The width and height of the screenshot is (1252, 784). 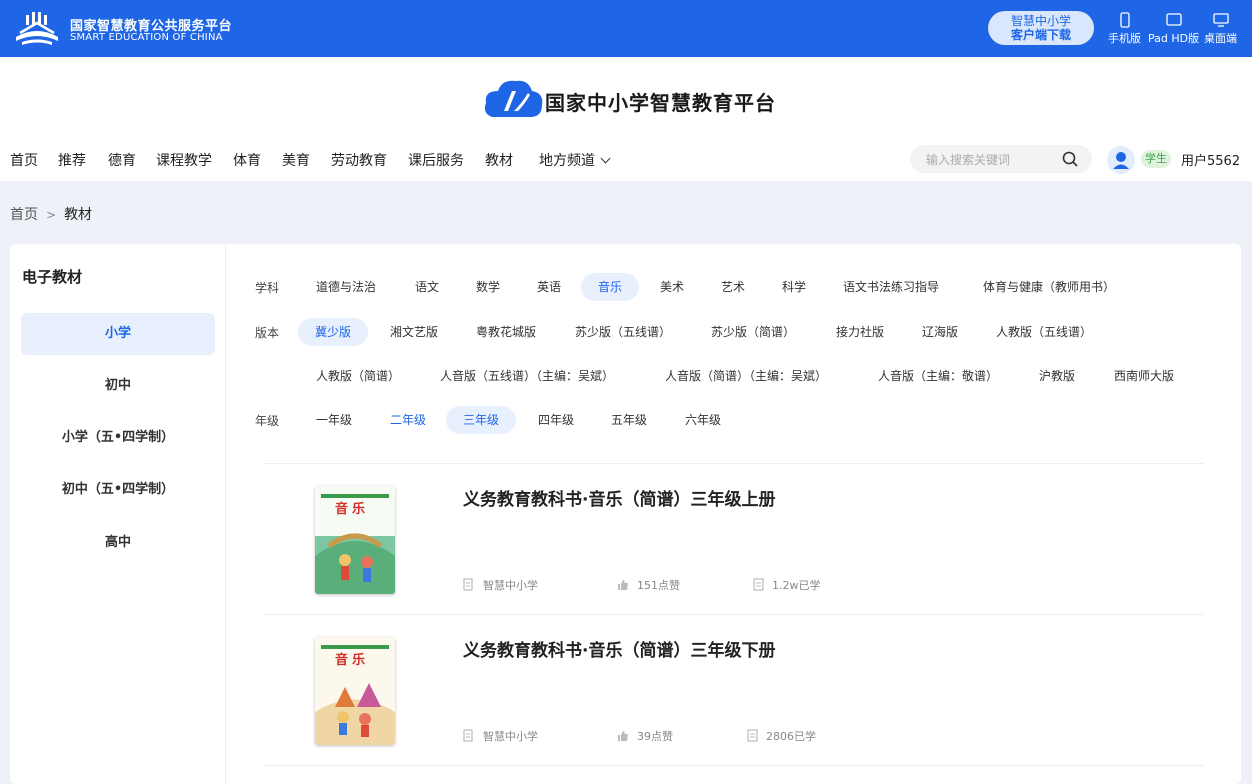 I want to click on book-likes-text: 151点赞, so click(x=658, y=585).